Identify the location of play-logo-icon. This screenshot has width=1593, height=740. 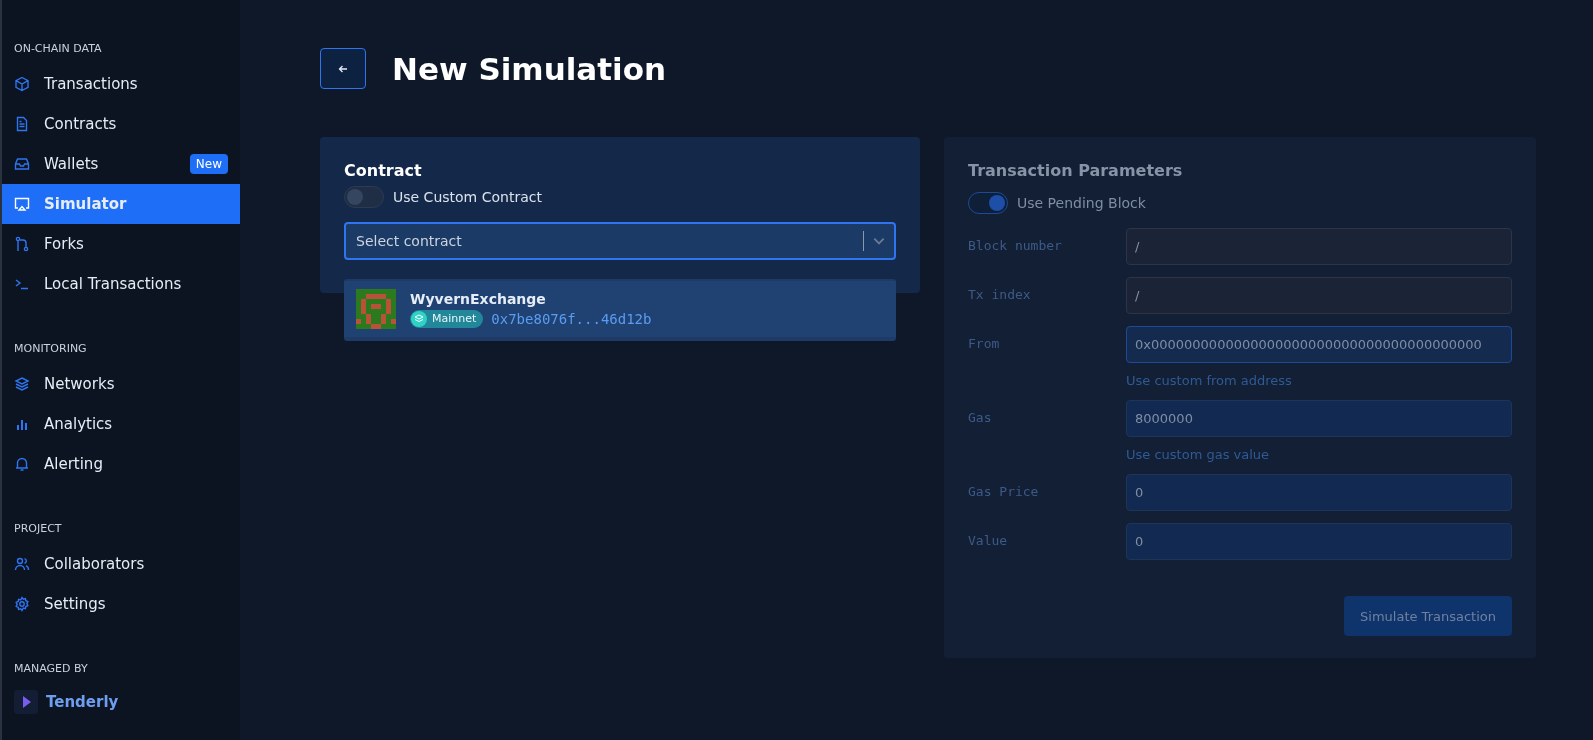
(26, 702).